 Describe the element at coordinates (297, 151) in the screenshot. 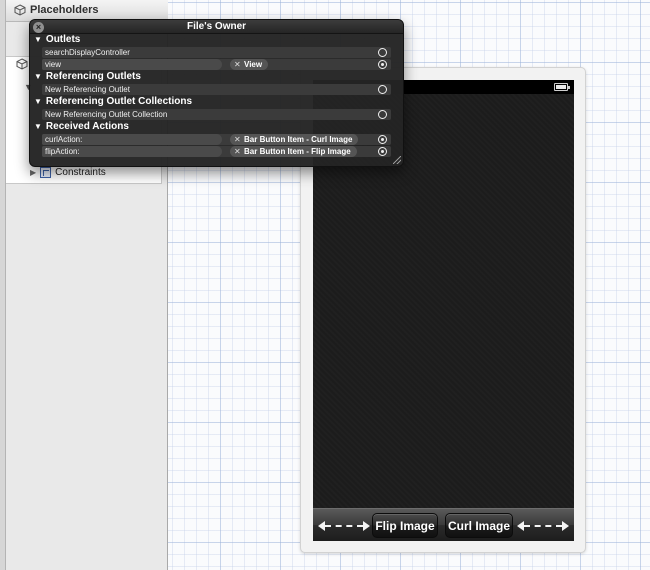

I see `connection-target-label: Bar Button Item - Flip Image` at that location.